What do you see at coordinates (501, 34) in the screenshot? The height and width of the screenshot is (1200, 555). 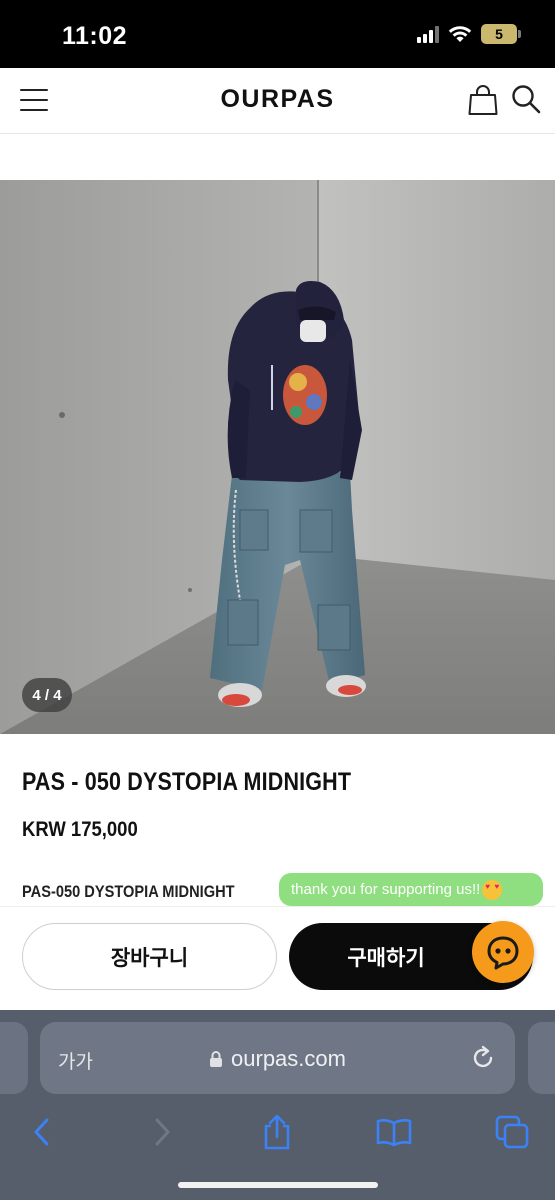 I see `battery-icon: 5` at bounding box center [501, 34].